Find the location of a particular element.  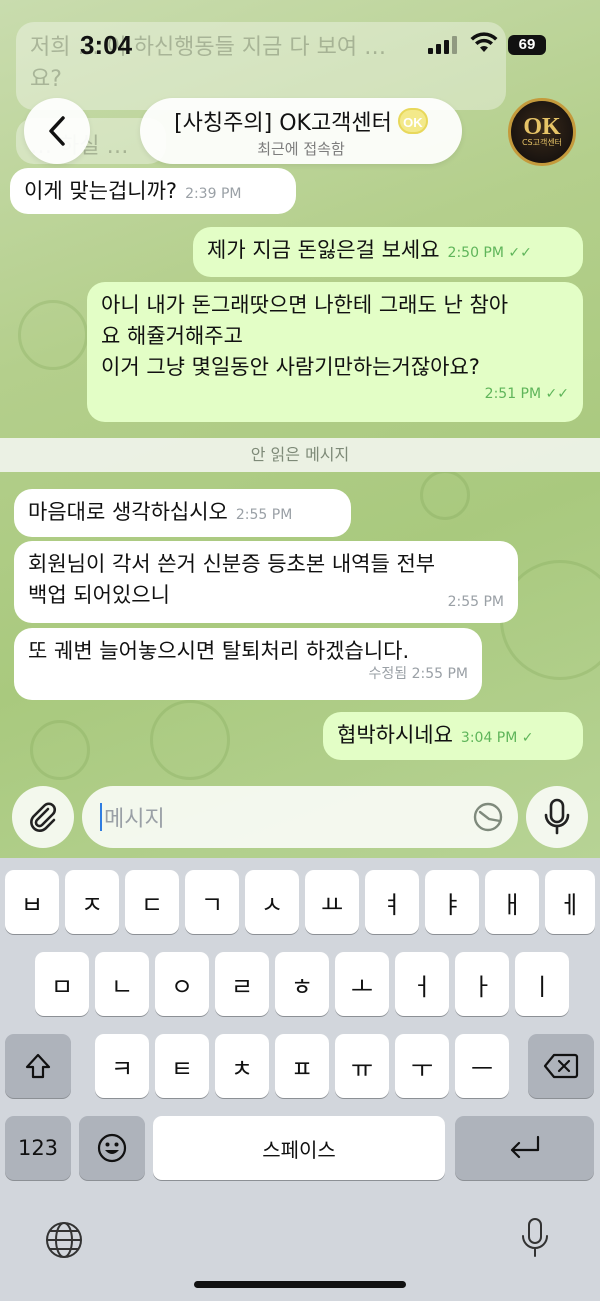

status-bar: 3:04 69 is located at coordinates (300, 45).